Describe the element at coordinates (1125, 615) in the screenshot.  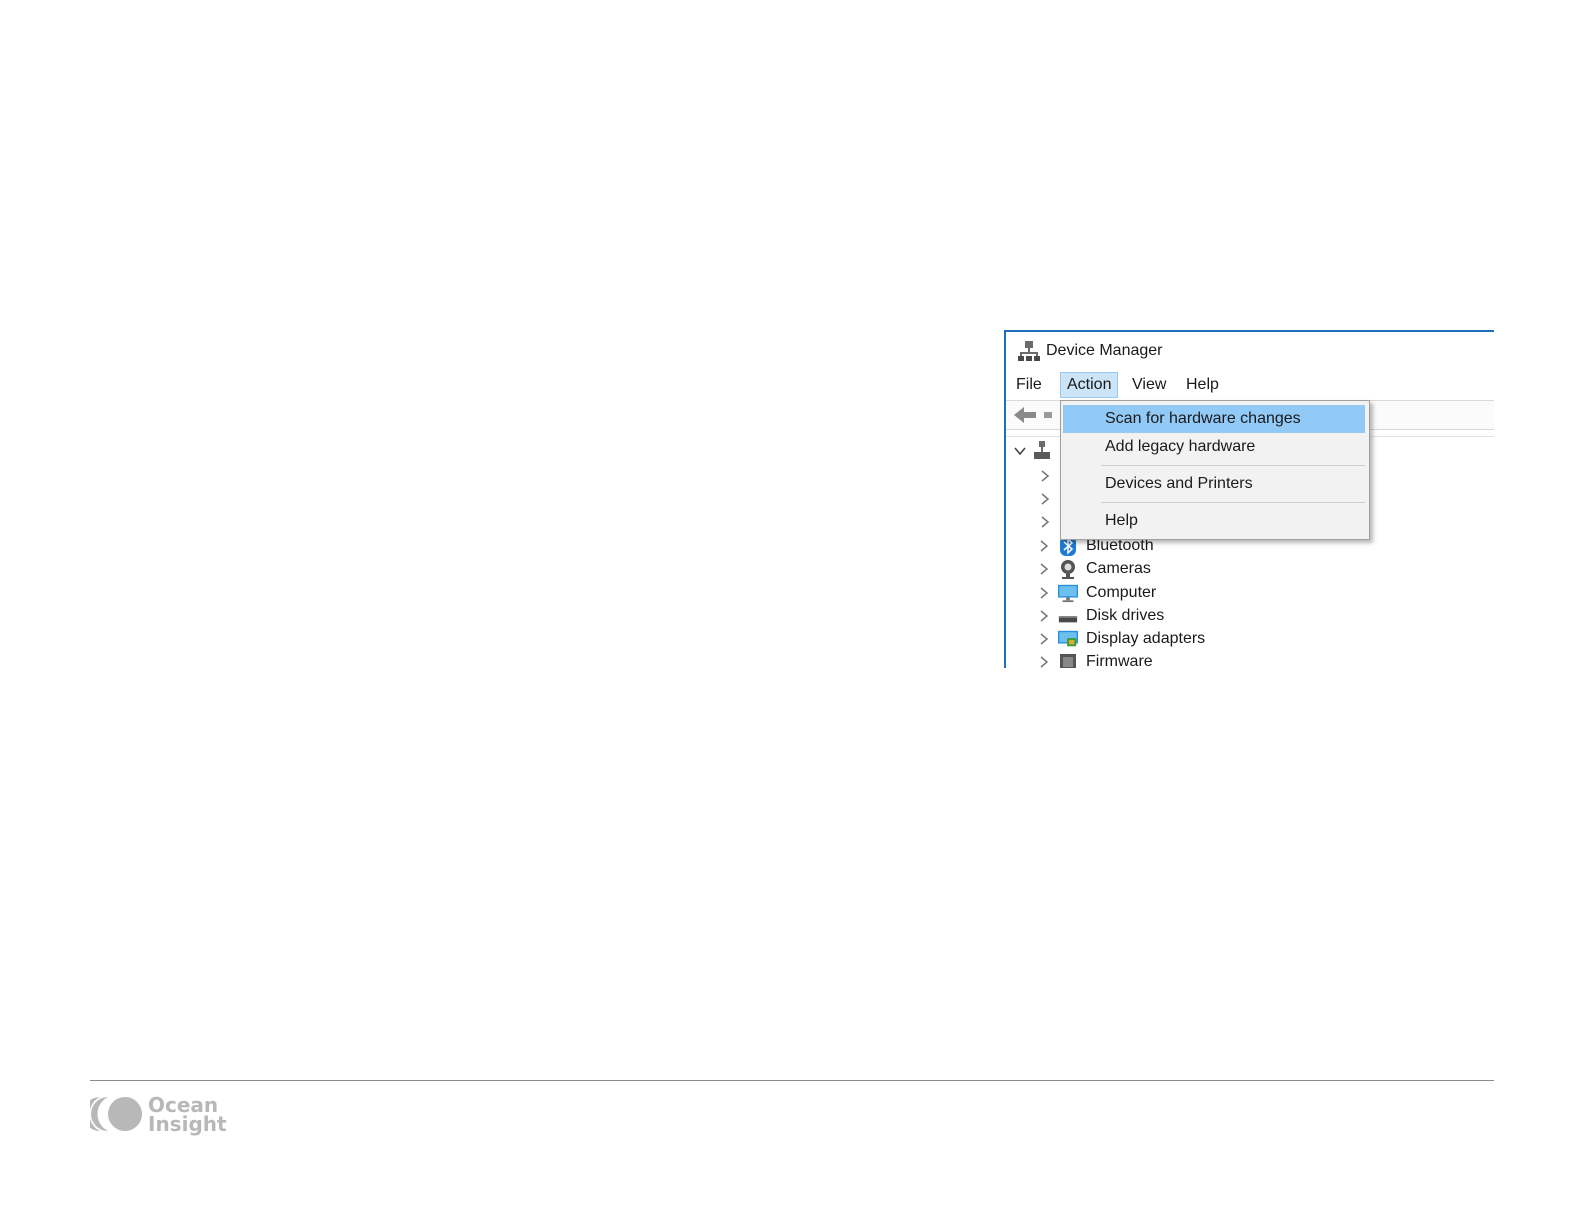
I see `tree-node-label: Disk drives` at that location.